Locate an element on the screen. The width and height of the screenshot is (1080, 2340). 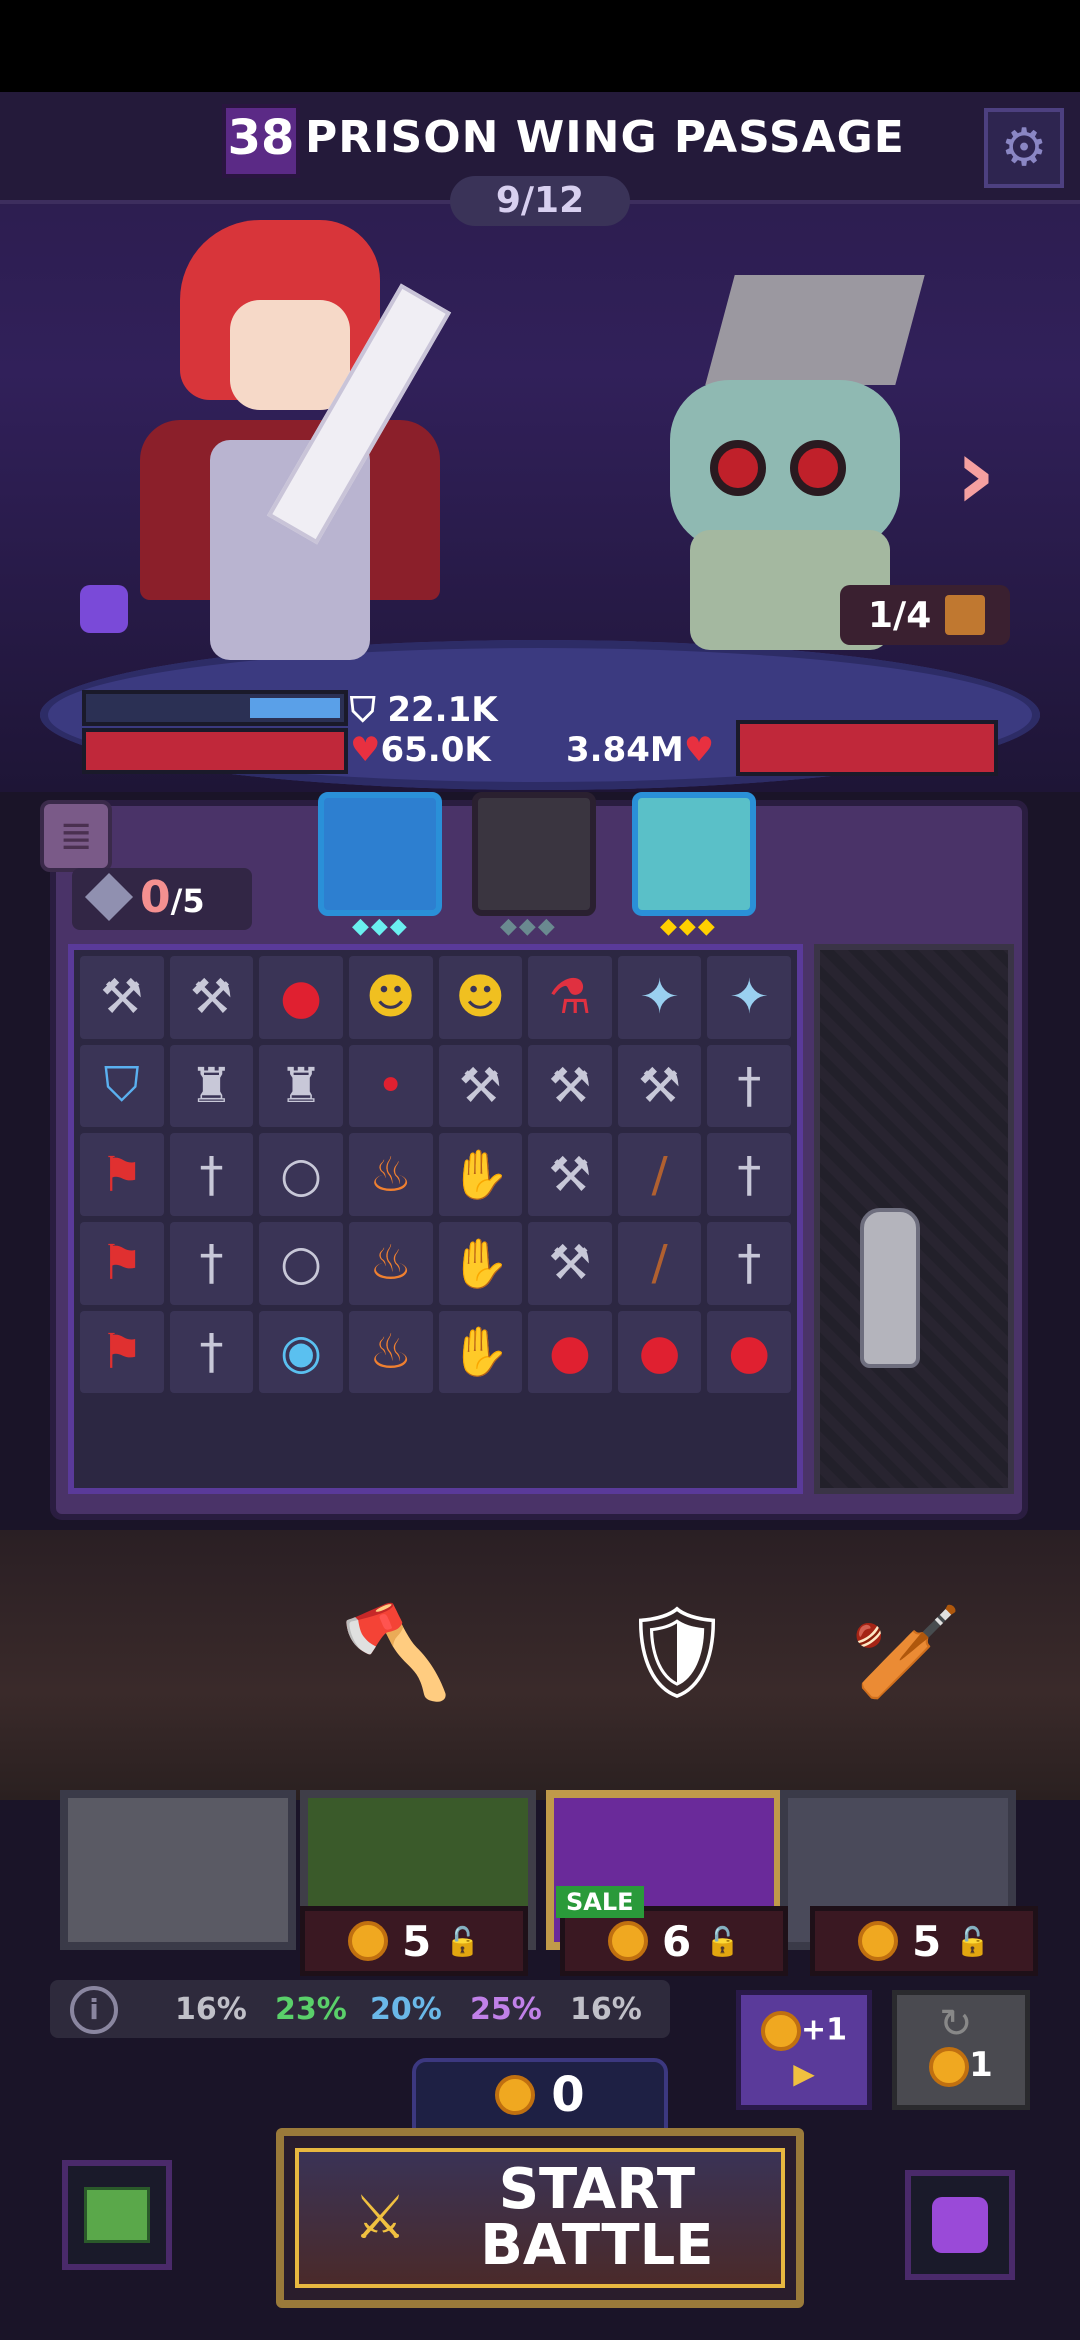
next-enemy-arrow-icon: › is located at coordinates (975, 473).